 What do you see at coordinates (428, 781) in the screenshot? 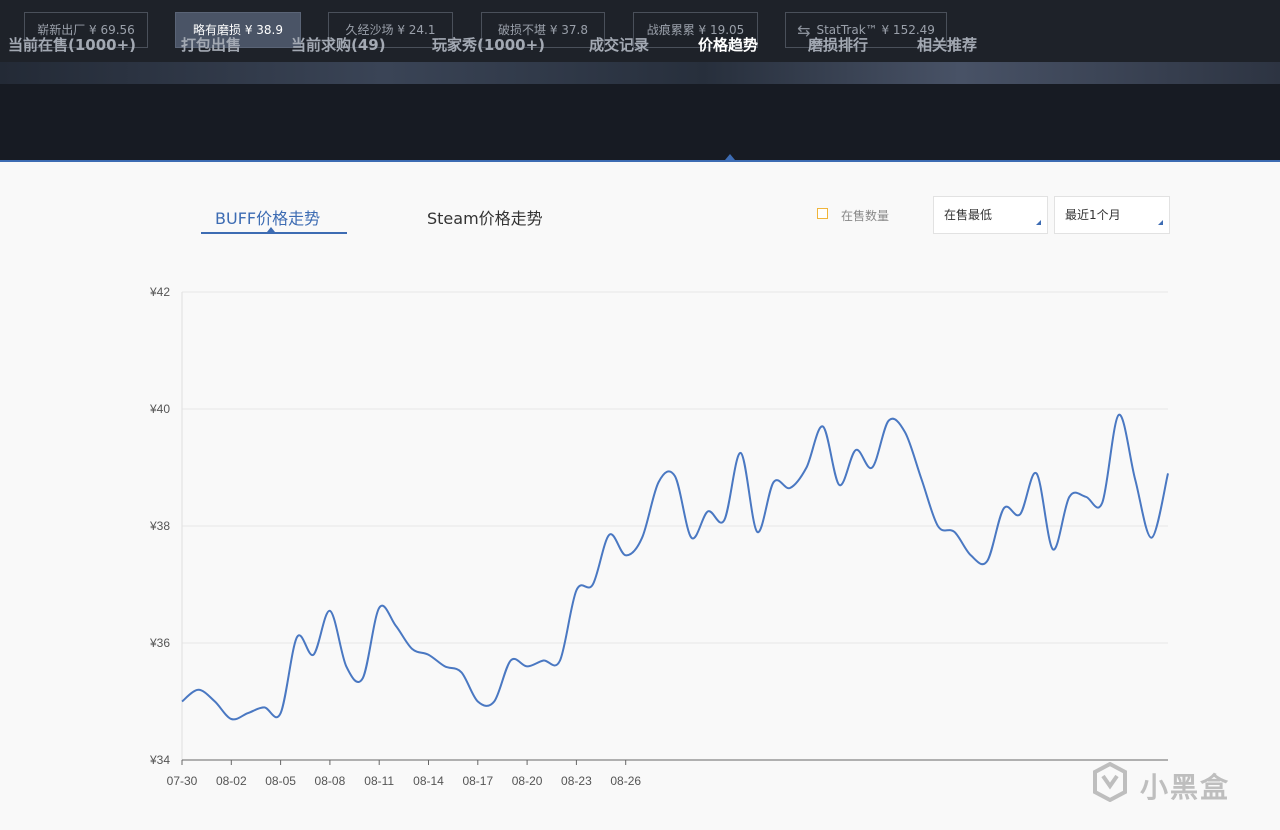
I see `x-tick-label: 08-14` at bounding box center [428, 781].